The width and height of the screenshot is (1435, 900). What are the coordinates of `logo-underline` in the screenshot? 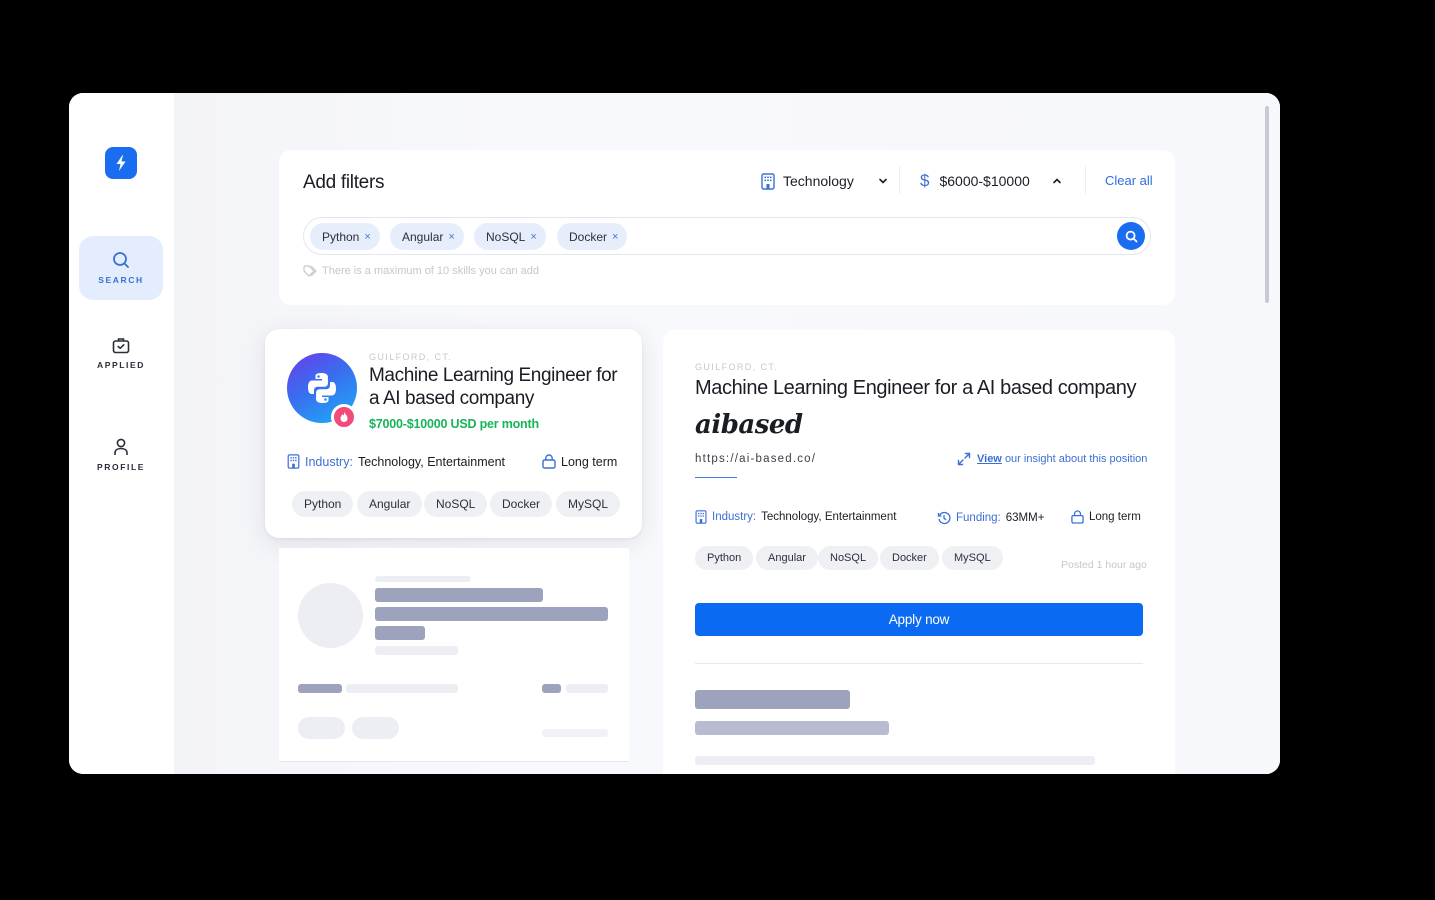 It's located at (716, 477).